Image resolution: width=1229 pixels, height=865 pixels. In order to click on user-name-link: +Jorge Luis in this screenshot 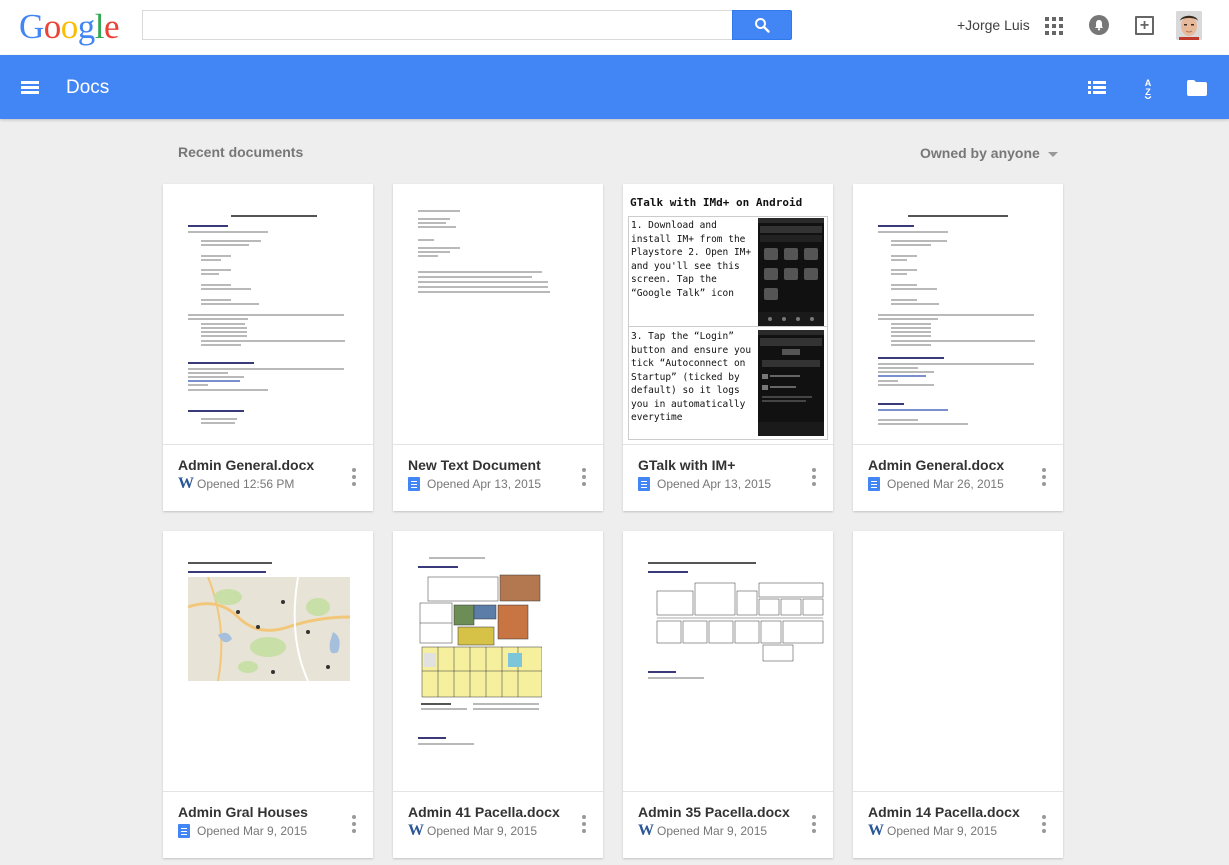, I will do `click(993, 25)`.